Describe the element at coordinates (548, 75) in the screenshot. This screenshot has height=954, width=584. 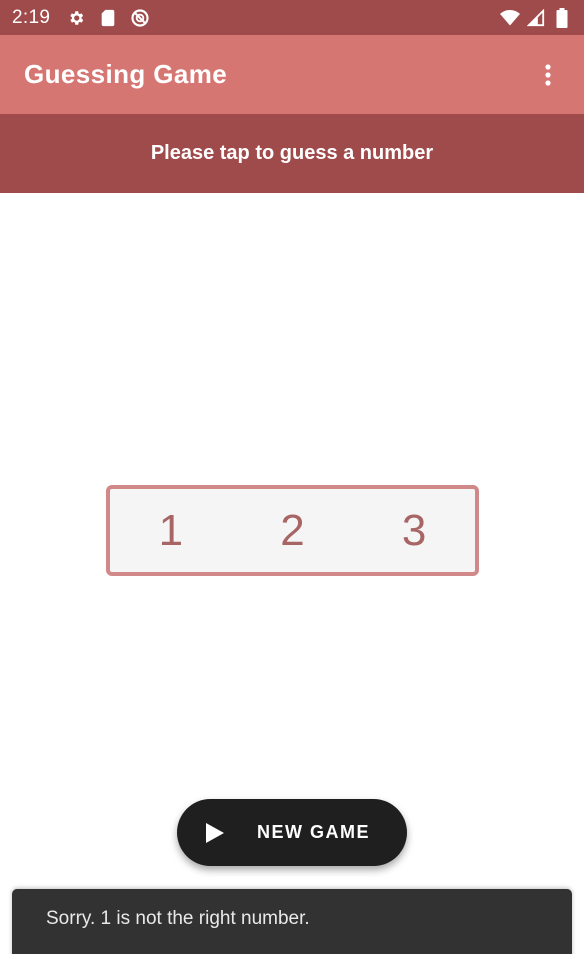
I see `more-vert-icon` at that location.